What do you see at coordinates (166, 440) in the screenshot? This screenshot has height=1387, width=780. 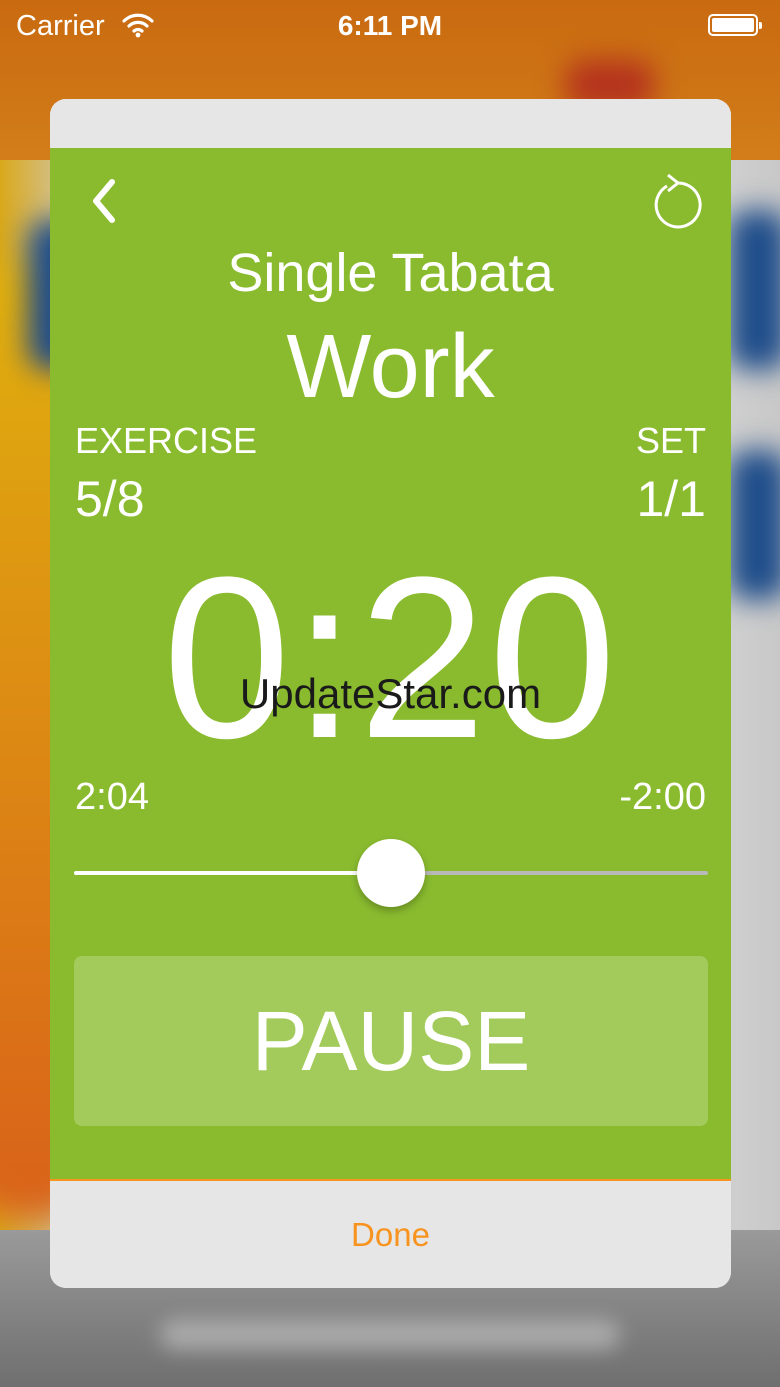 I see `exercise-label: EXERCISE` at bounding box center [166, 440].